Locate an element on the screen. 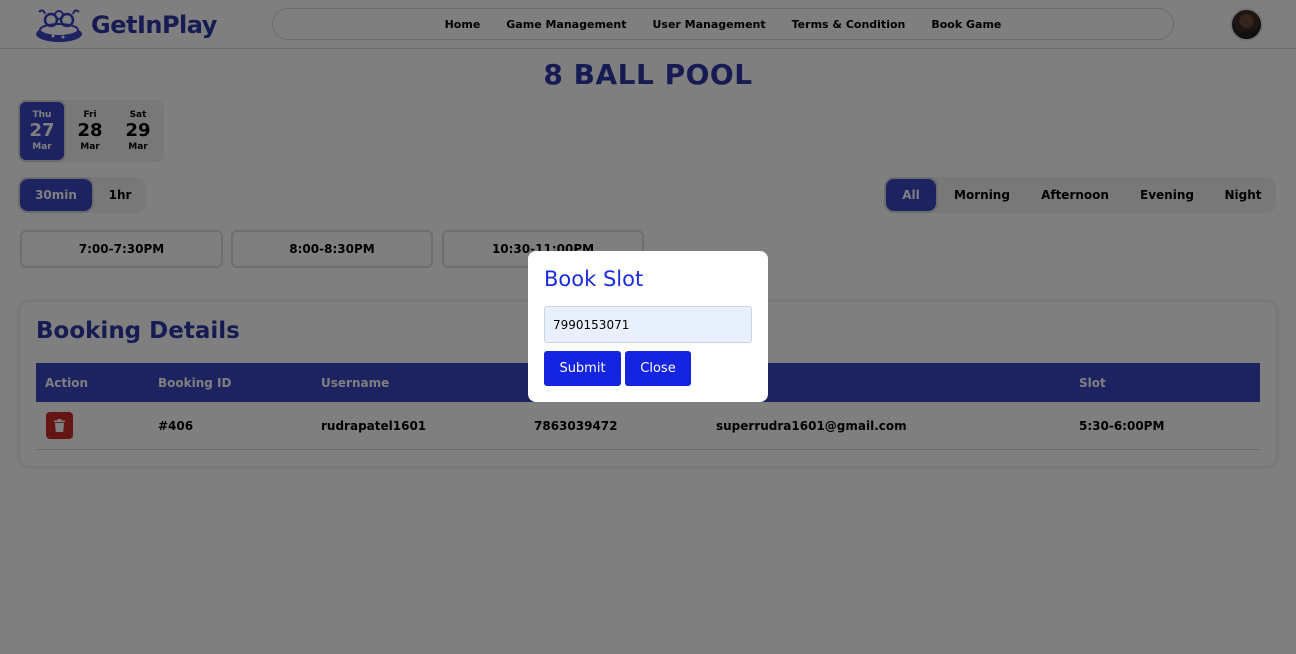 The image size is (1296, 654). phone-input is located at coordinates (648, 324).